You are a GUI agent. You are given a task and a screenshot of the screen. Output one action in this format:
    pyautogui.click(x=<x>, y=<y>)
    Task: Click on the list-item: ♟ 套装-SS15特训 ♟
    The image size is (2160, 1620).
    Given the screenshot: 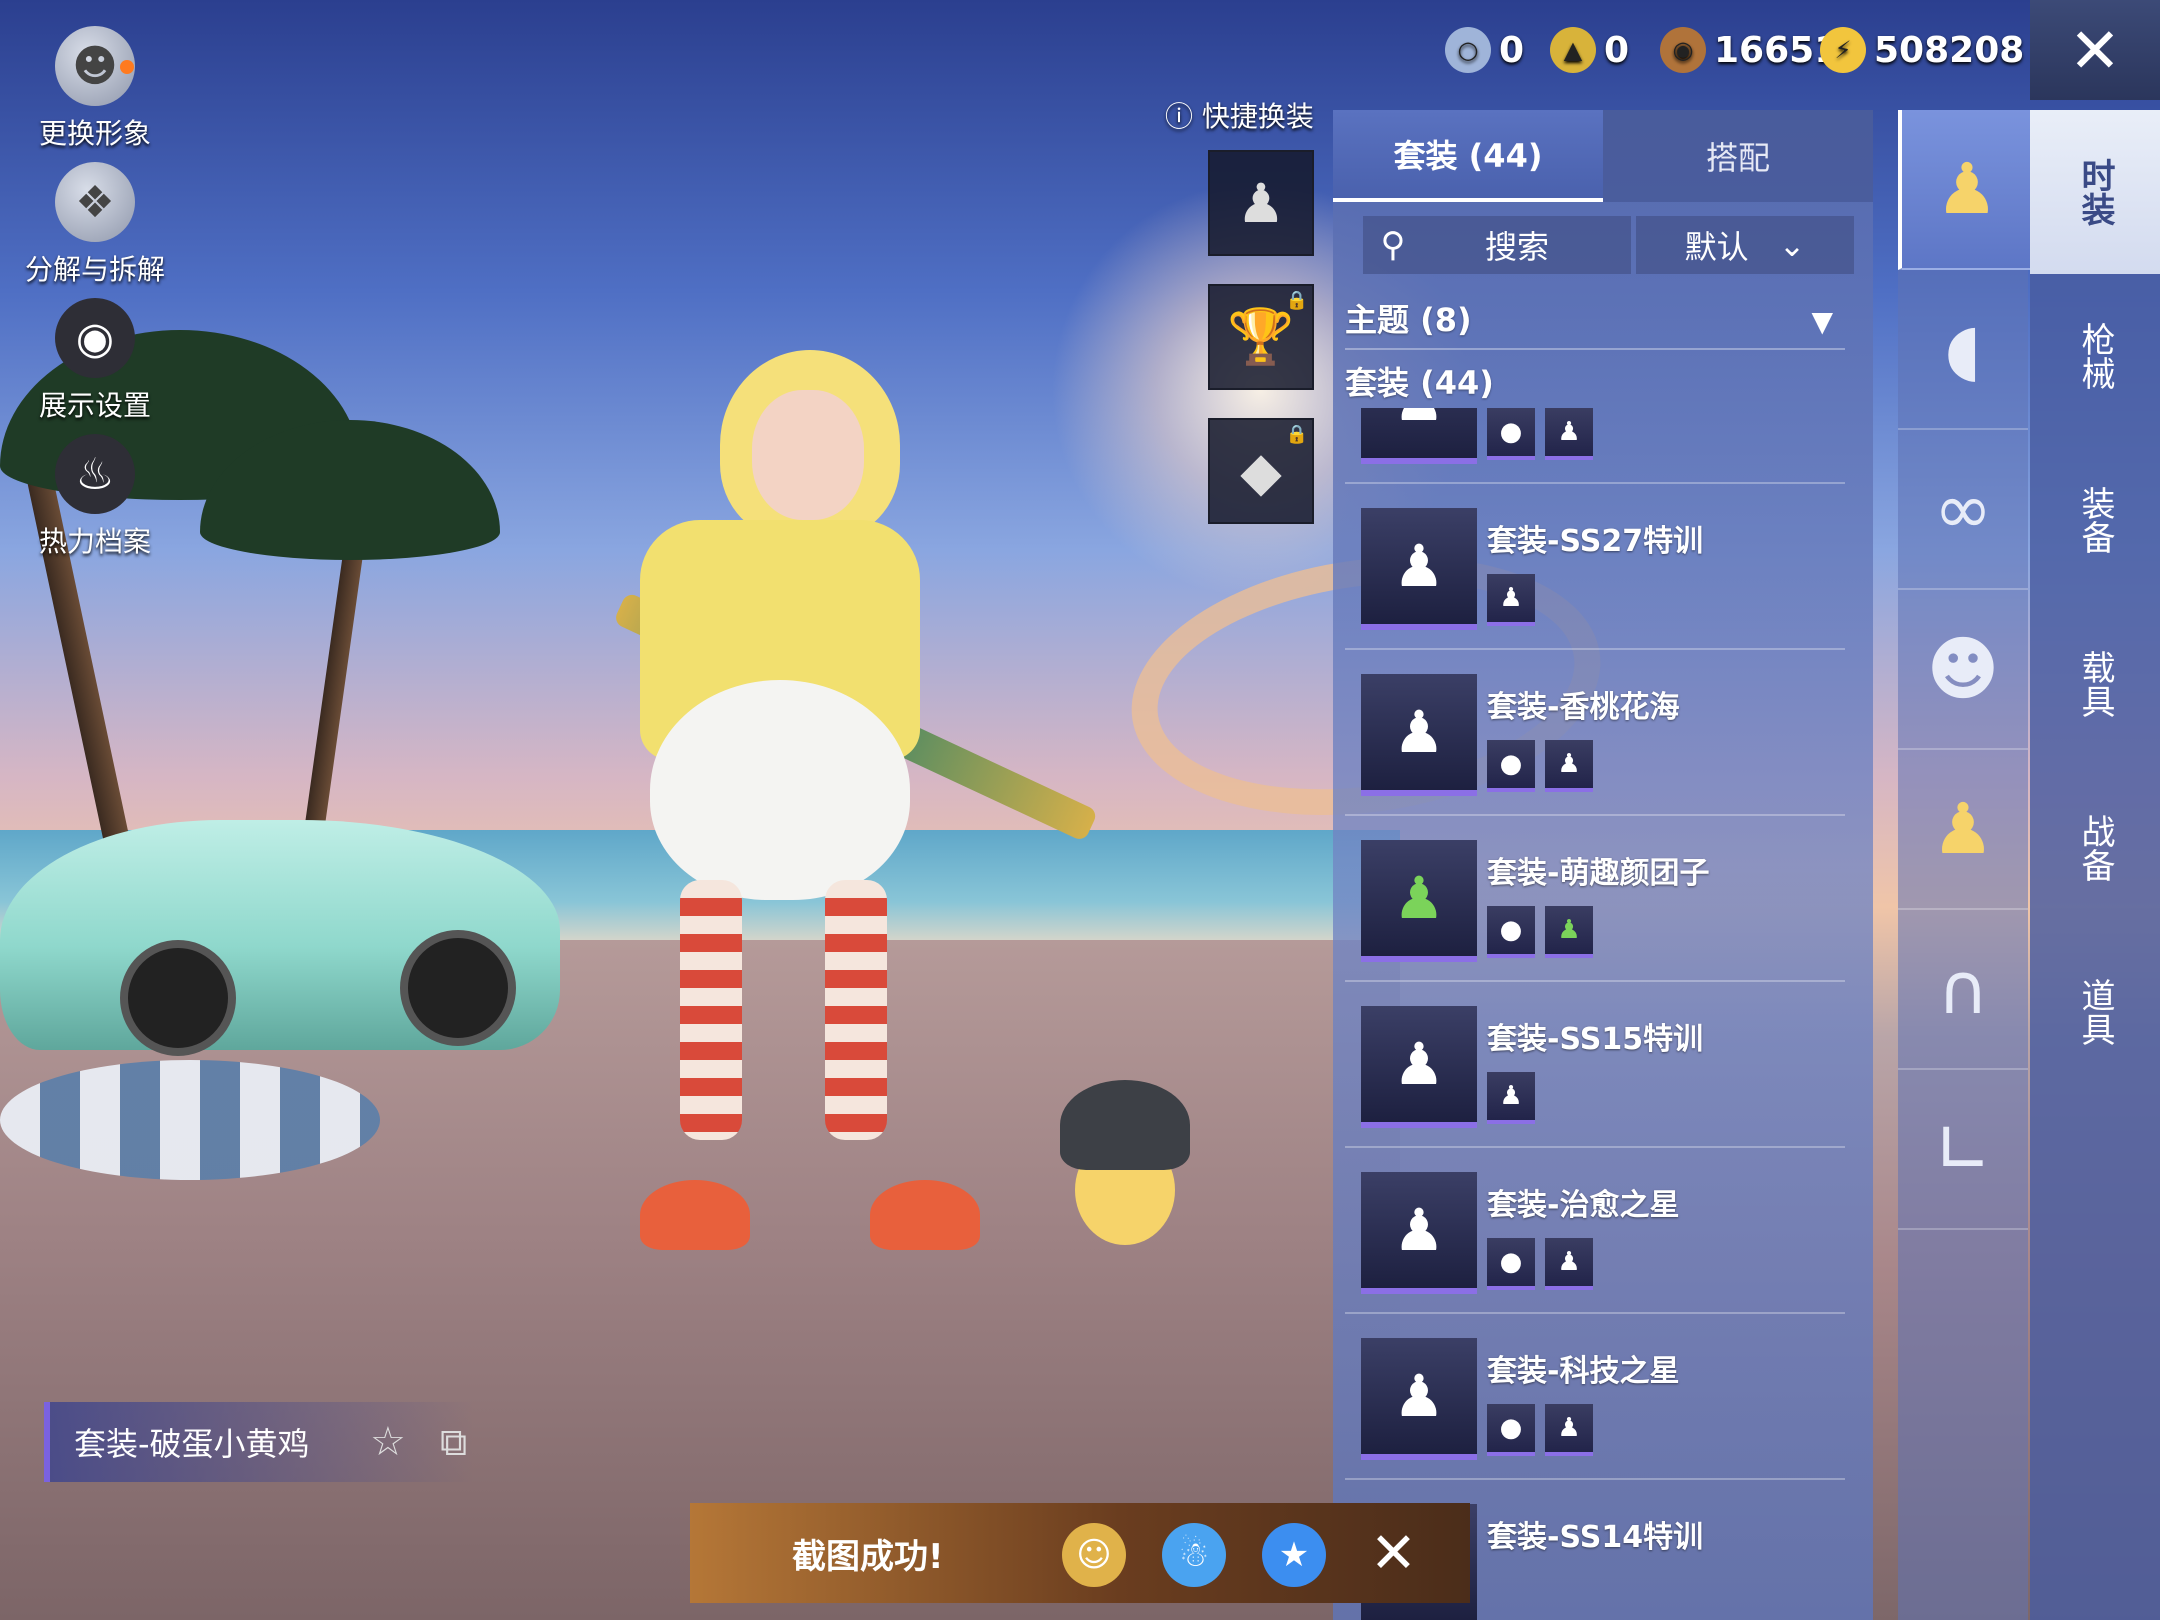 What is the action you would take?
    pyautogui.click(x=1603, y=1065)
    